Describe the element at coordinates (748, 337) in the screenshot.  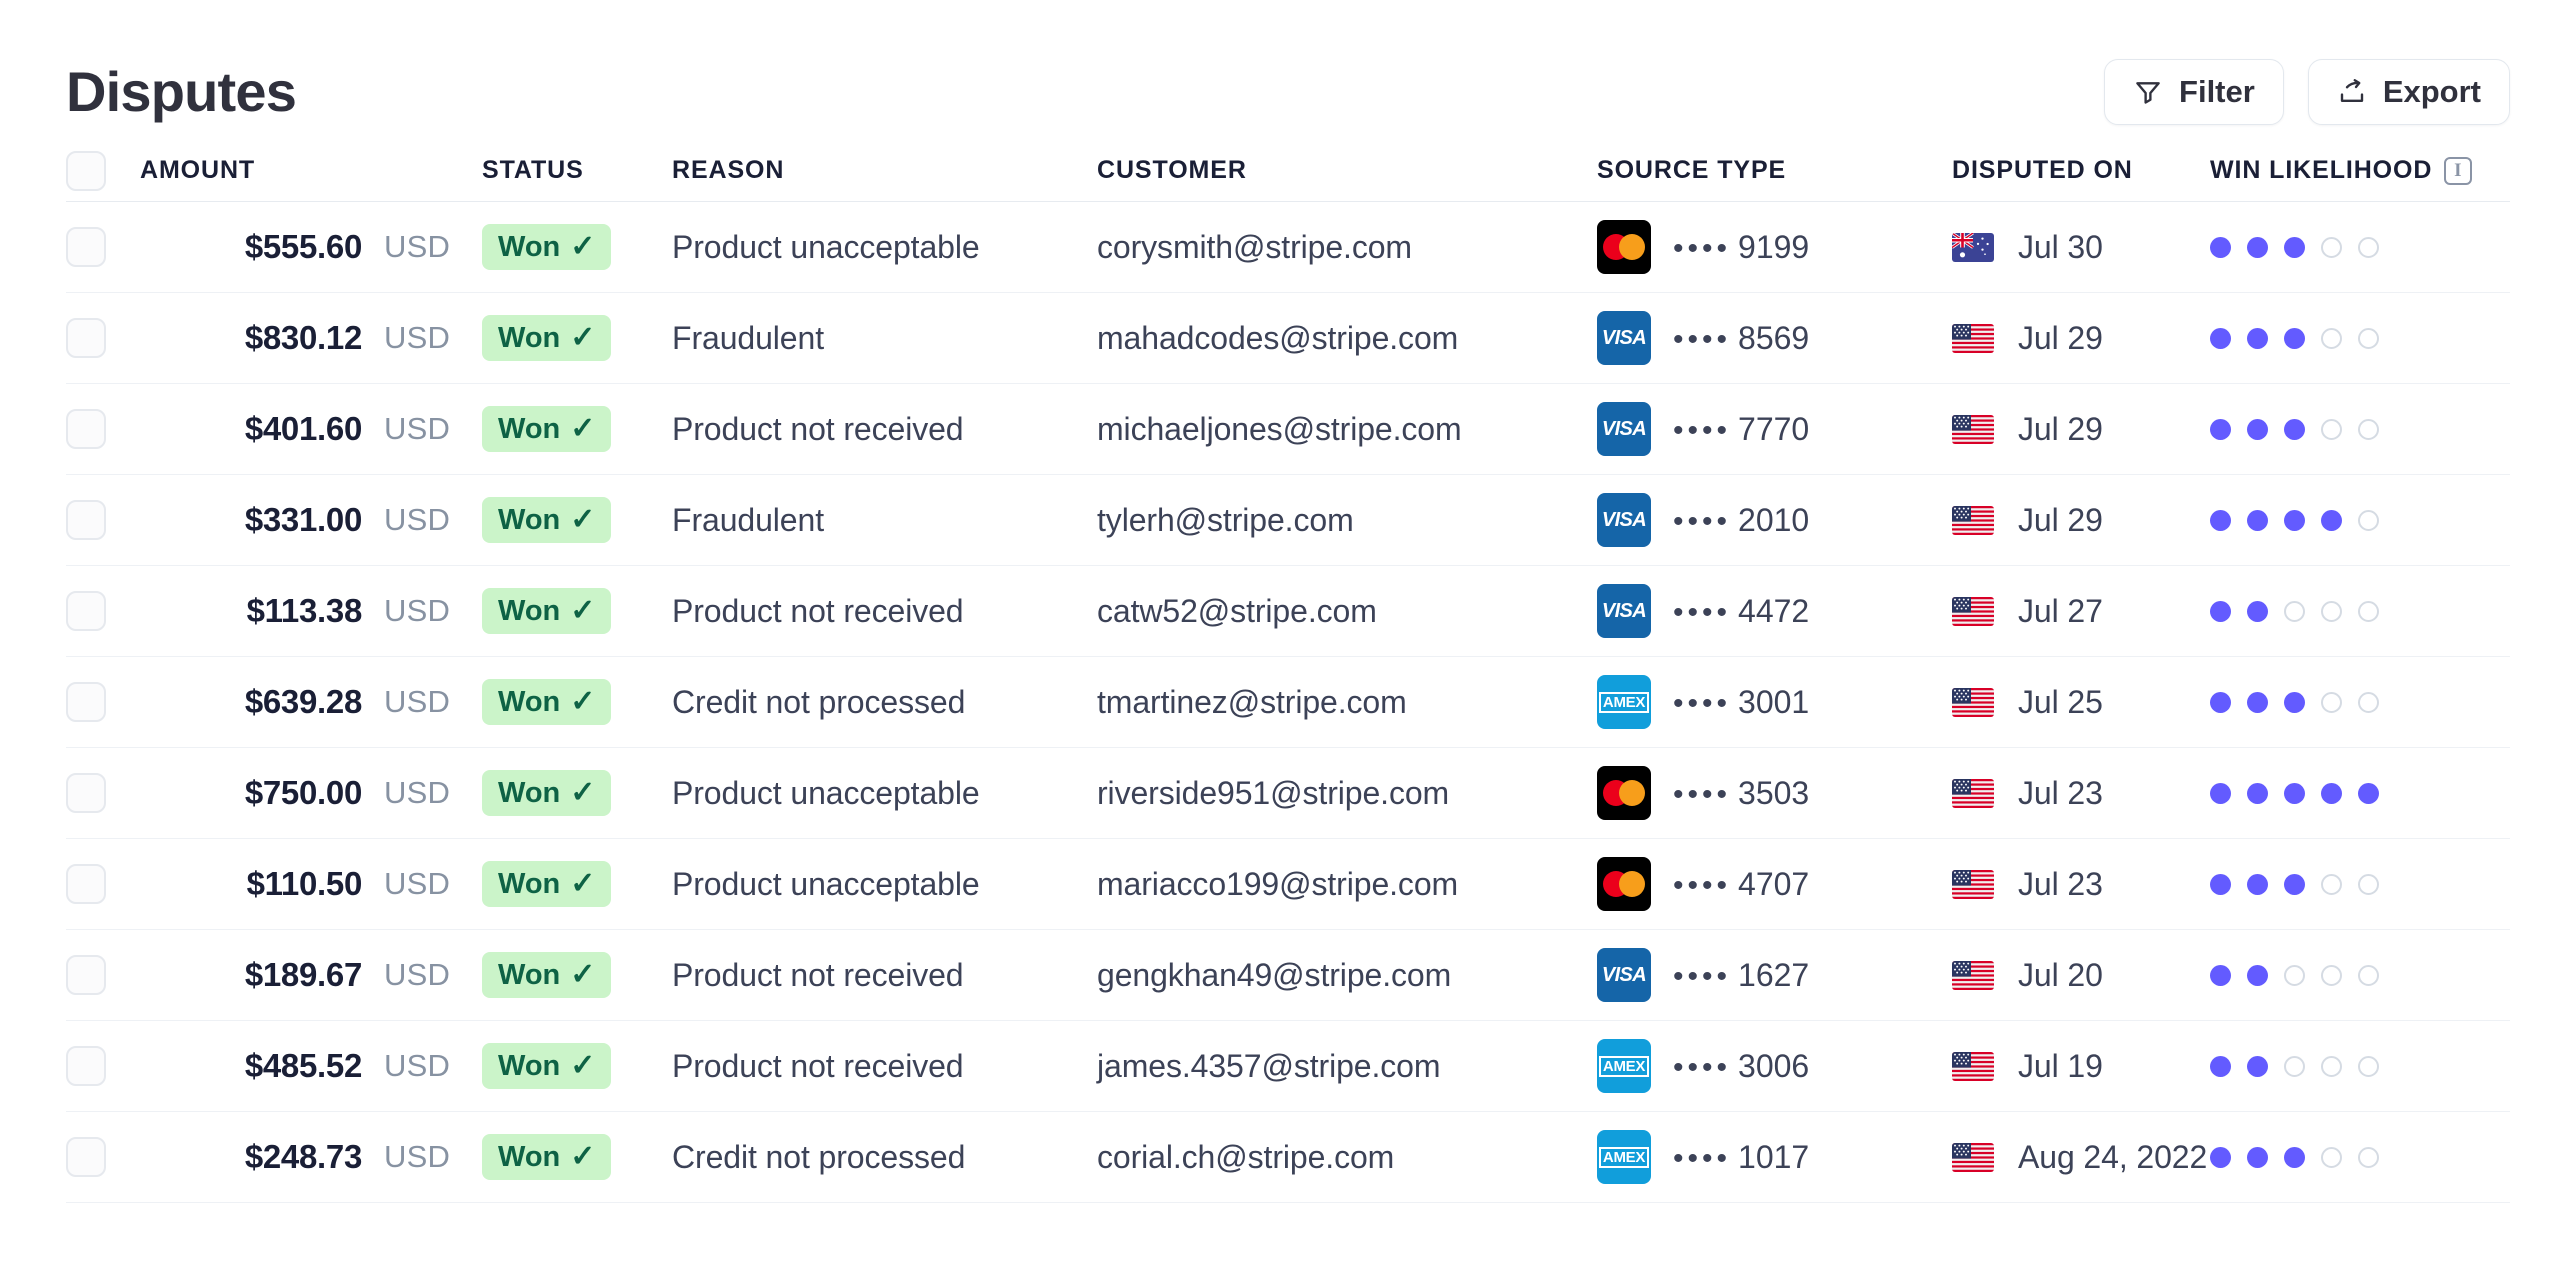
I see `reason-text: Fraudulent` at that location.